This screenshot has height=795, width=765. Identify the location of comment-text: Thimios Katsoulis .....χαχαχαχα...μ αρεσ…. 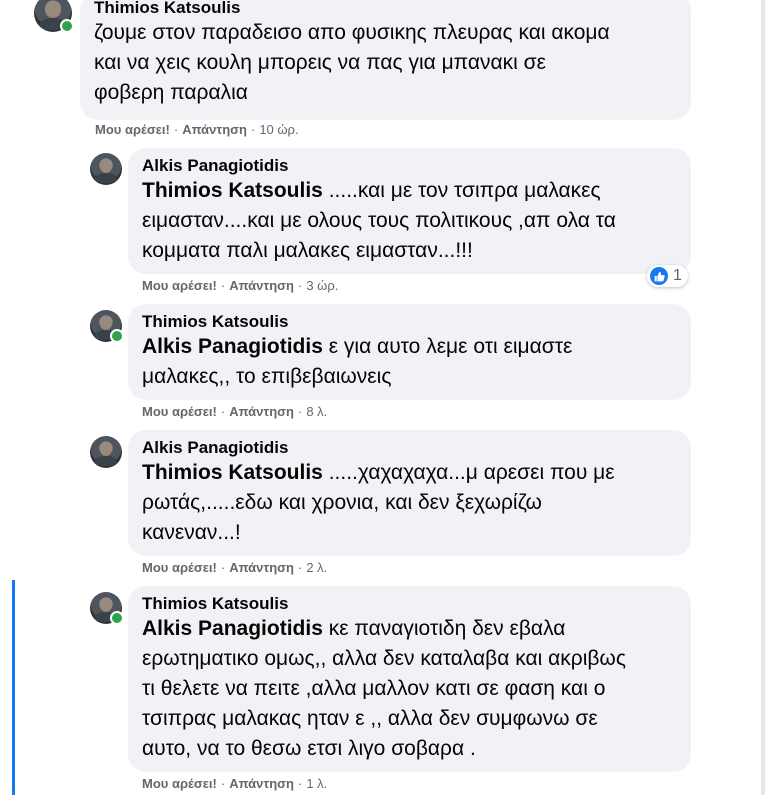
(410, 503).